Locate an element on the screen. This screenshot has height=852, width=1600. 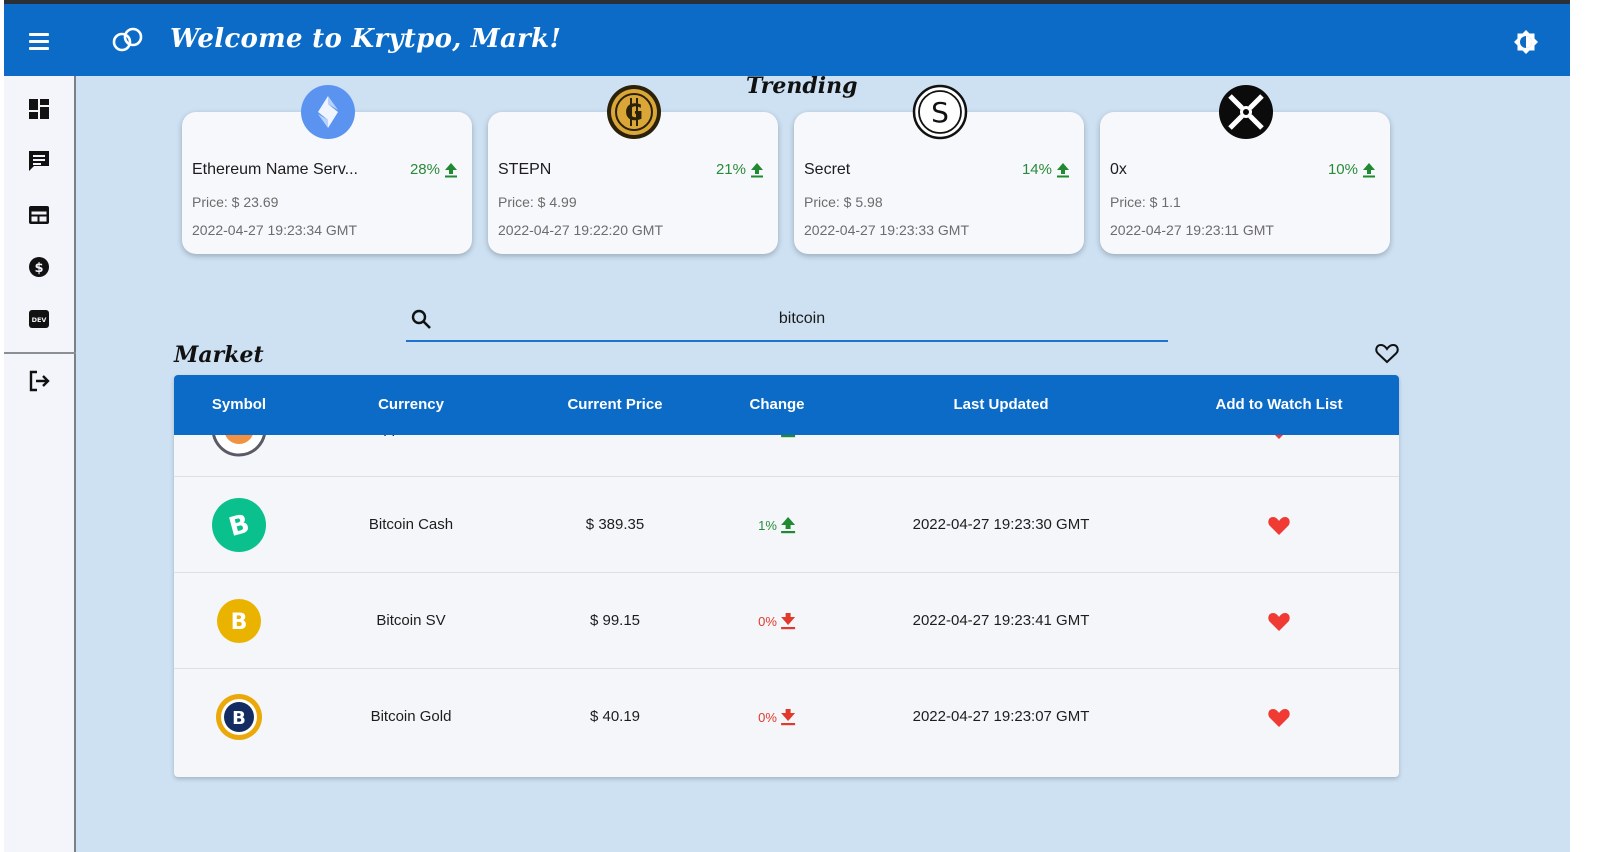
card-change: 21% is located at coordinates (740, 169).